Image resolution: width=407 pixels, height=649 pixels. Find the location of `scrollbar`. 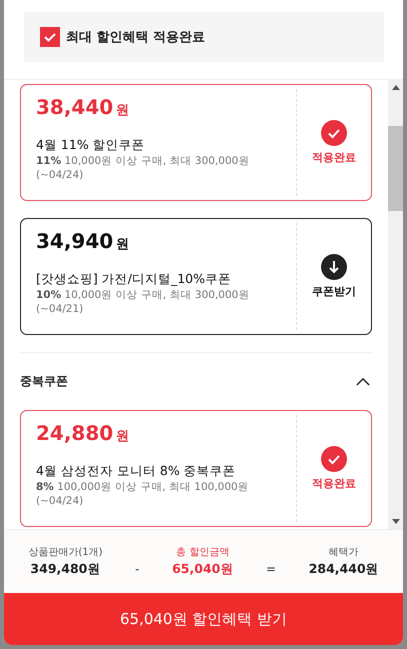

scrollbar is located at coordinates (395, 304).